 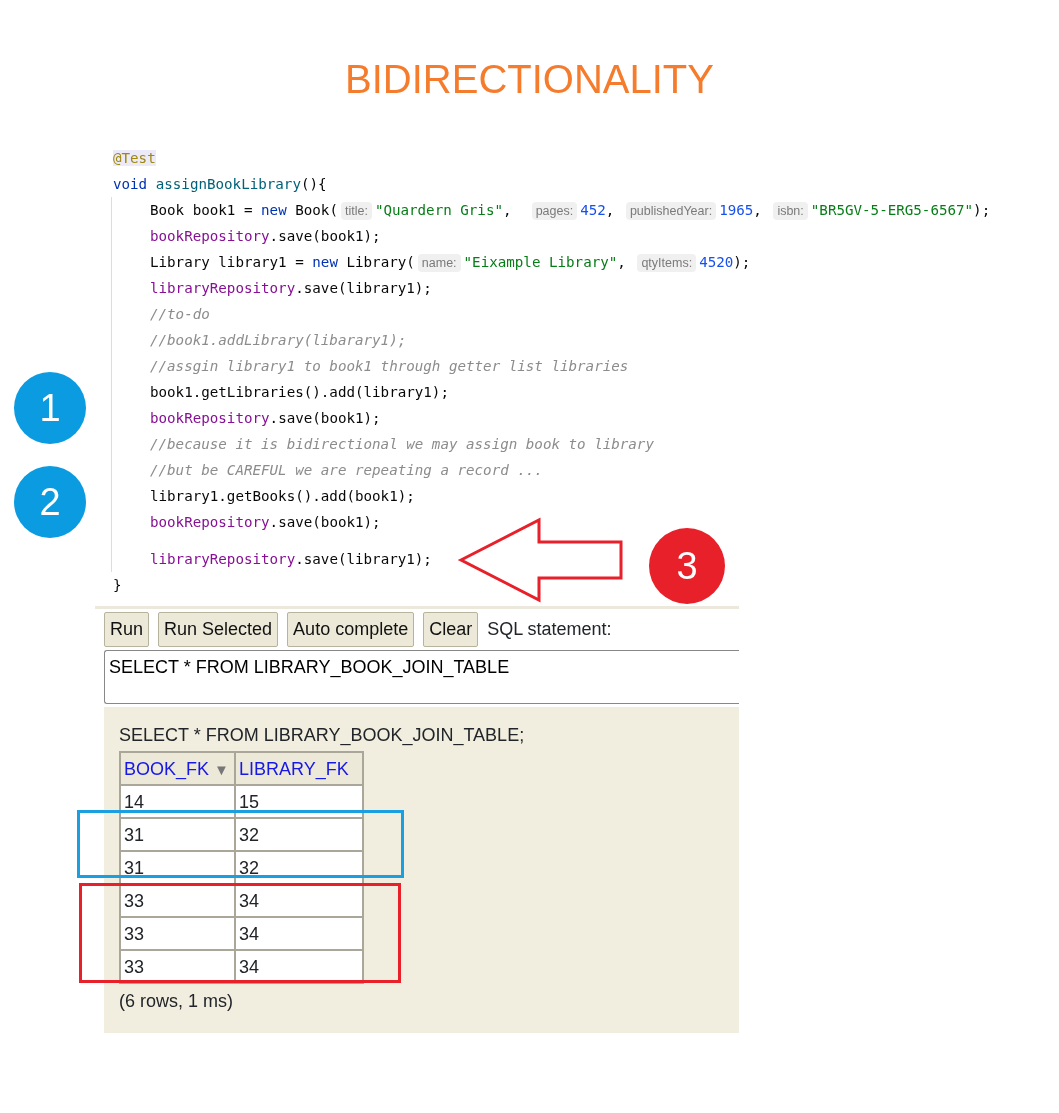 What do you see at coordinates (451, 629) in the screenshot?
I see `console-button: Clear` at bounding box center [451, 629].